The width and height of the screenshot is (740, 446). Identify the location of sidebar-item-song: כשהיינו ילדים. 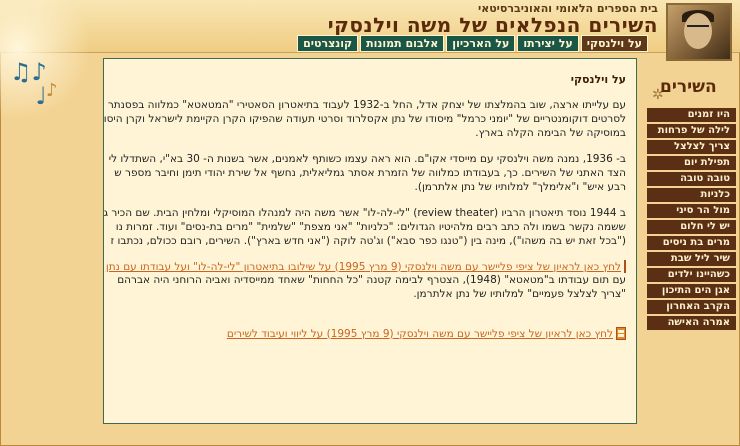
(691, 275).